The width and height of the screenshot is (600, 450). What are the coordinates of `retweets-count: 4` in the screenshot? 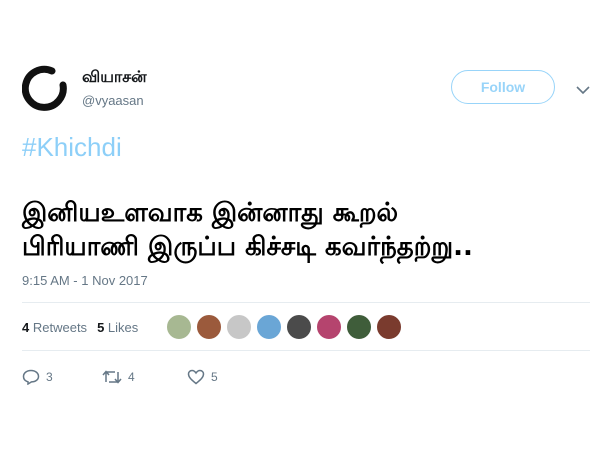 It's located at (26, 327).